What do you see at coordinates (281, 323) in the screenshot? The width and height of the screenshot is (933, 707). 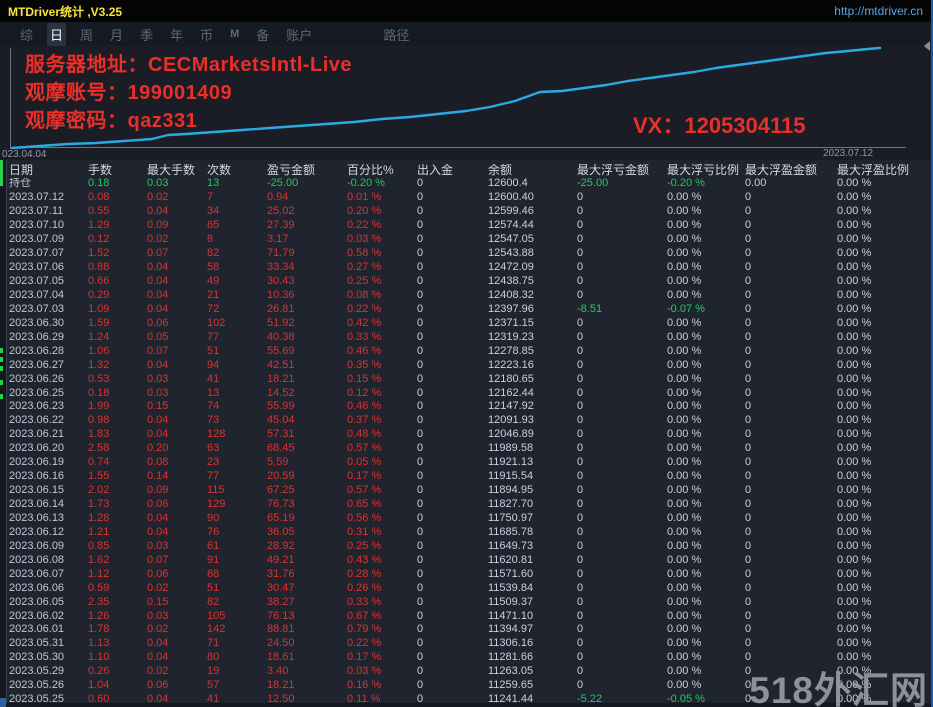 I see `cell-pnl: 51.92` at bounding box center [281, 323].